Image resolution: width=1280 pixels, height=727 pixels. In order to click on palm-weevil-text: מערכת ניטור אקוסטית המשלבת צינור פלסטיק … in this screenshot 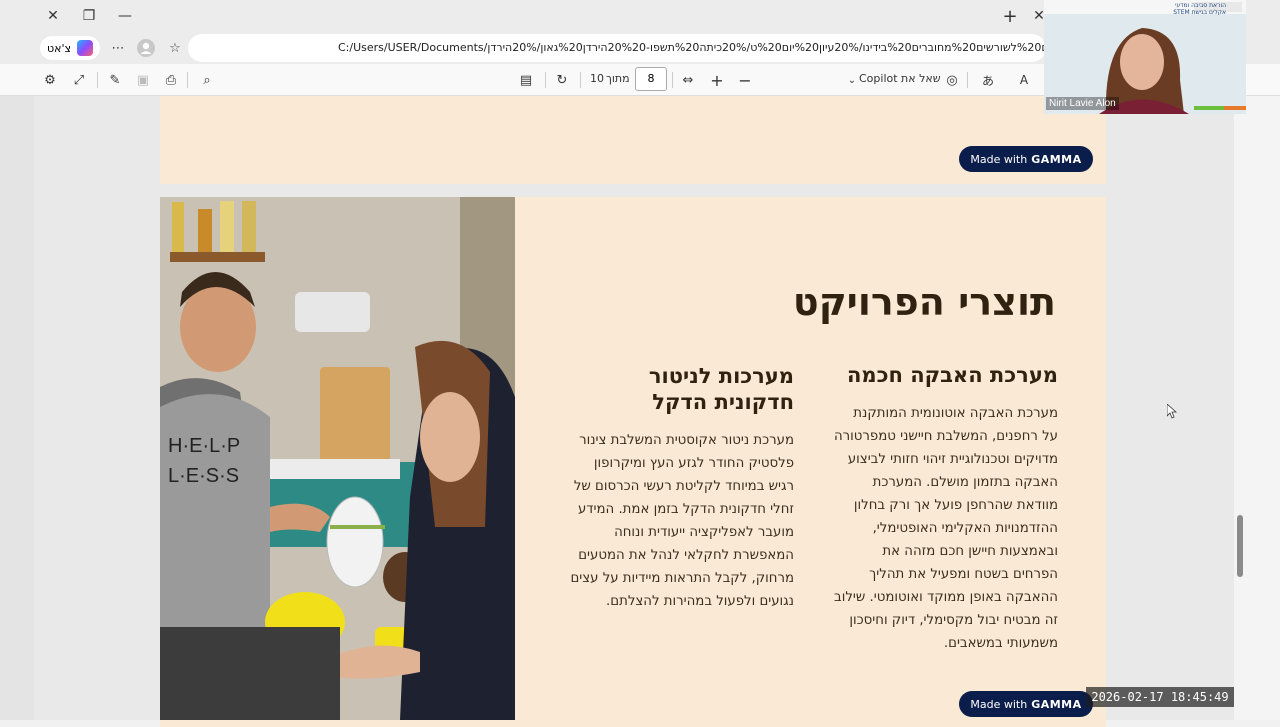, I will do `click(682, 521)`.